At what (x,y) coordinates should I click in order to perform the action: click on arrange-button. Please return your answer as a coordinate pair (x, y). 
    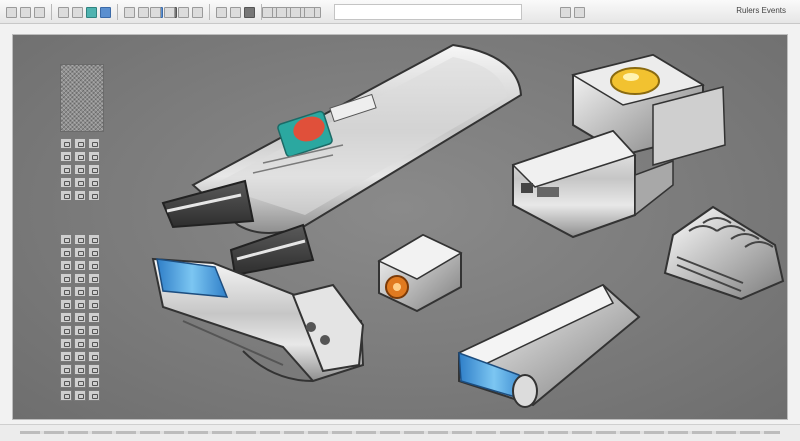
    Looking at the image, I should click on (249, 12).